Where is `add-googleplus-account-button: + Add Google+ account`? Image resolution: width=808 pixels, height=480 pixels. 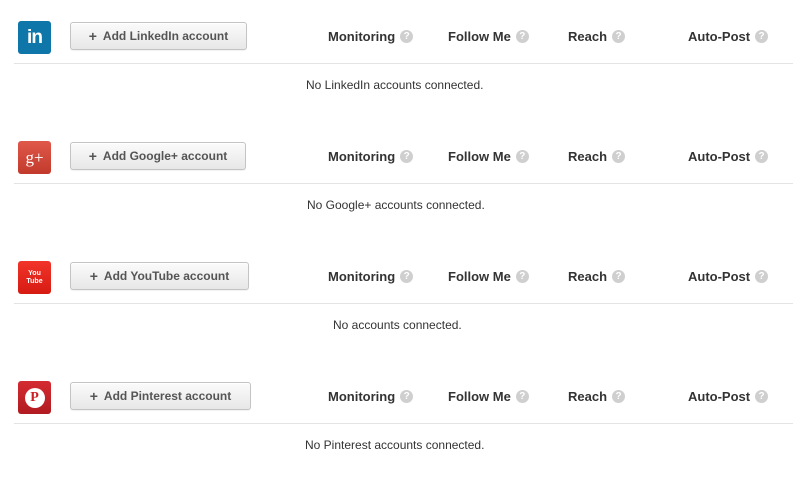 add-googleplus-account-button: + Add Google+ account is located at coordinates (158, 156).